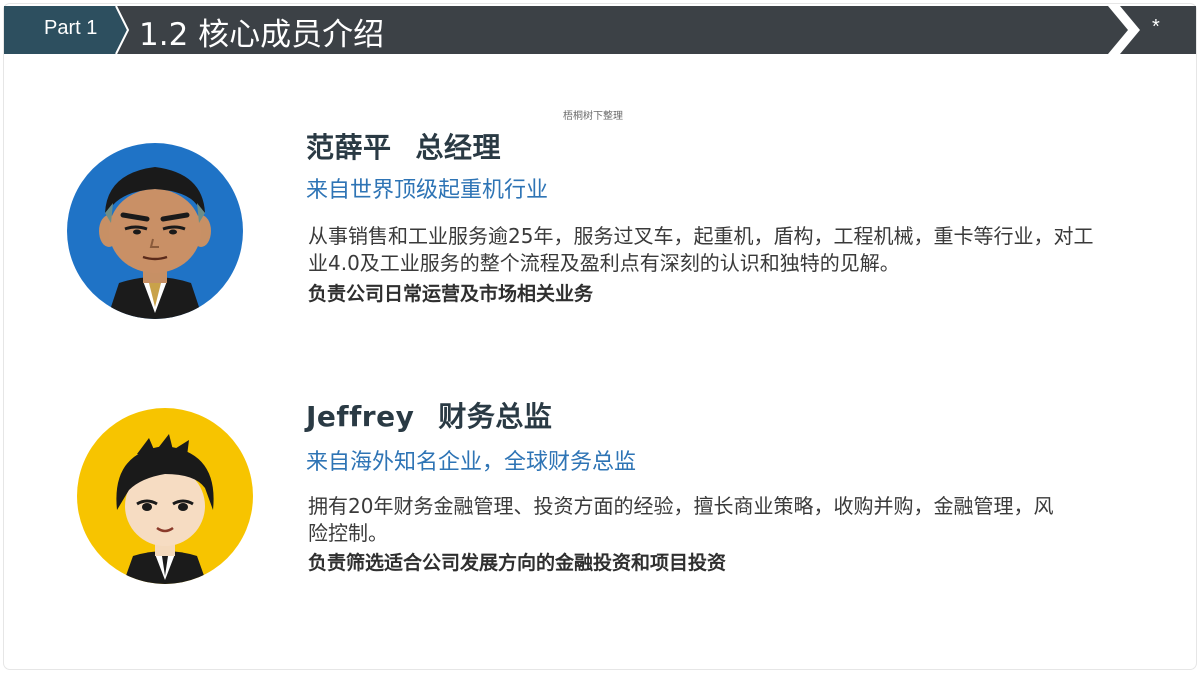 This screenshot has height=673, width=1200. I want to click on member-1-name: 范薛平, so click(349, 147).